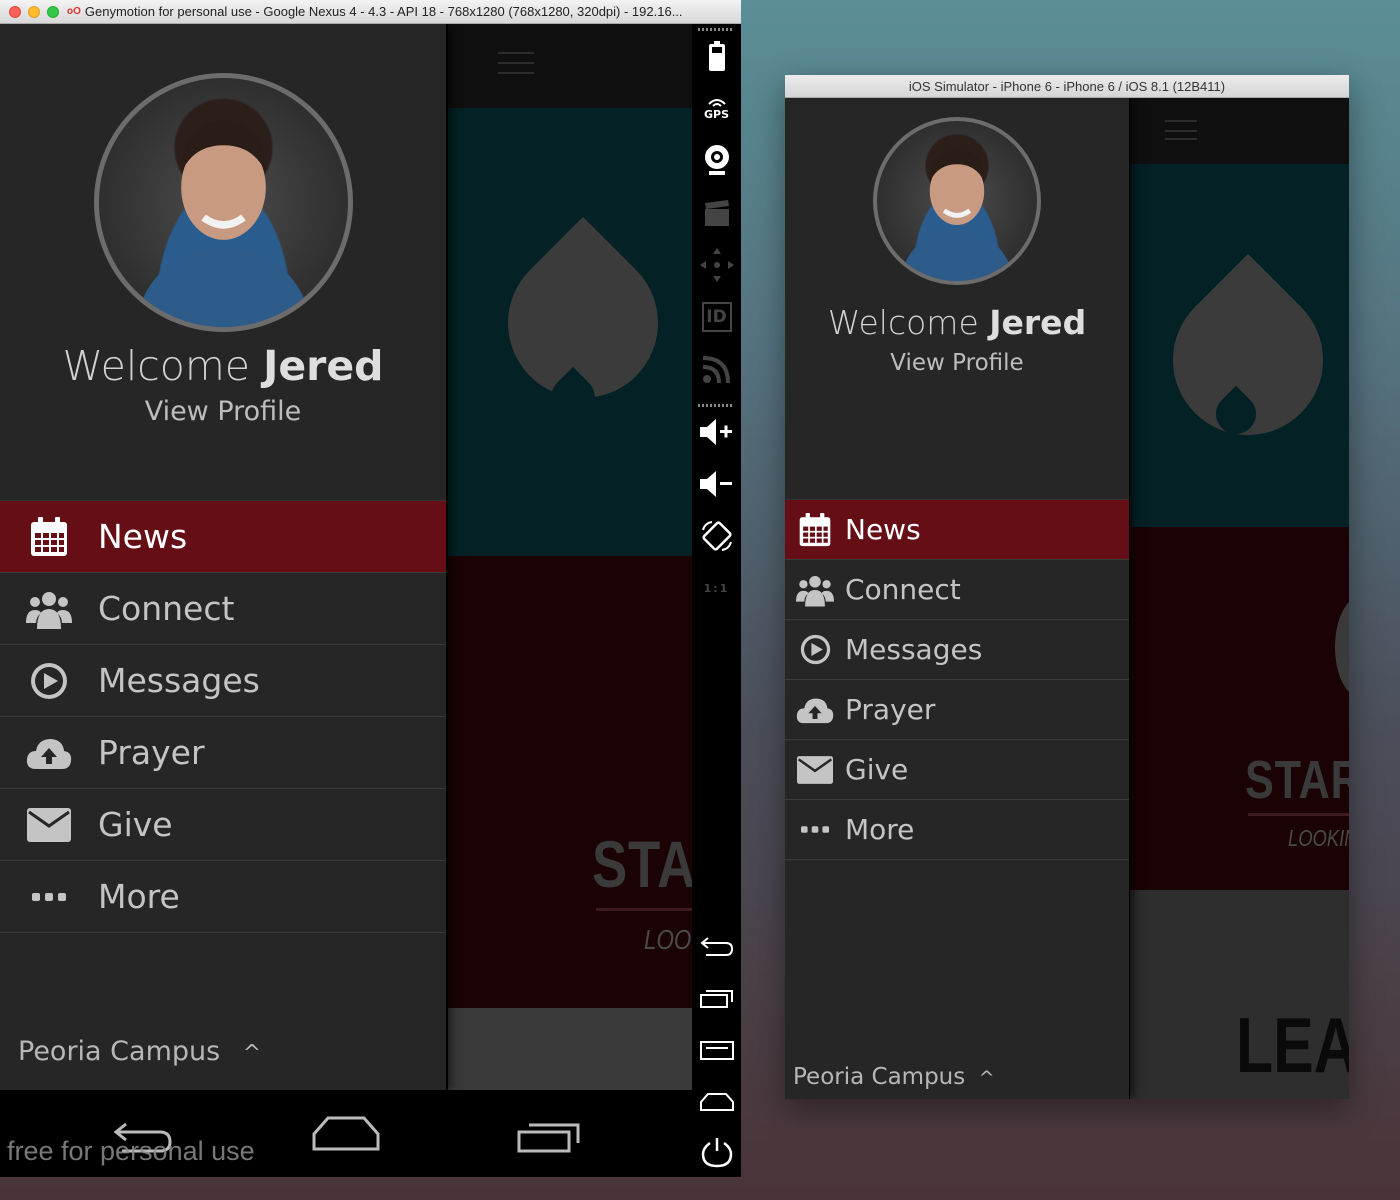 Image resolution: width=1400 pixels, height=1200 pixels. What do you see at coordinates (1297, 780) in the screenshot?
I see `banner-title: STAR` at bounding box center [1297, 780].